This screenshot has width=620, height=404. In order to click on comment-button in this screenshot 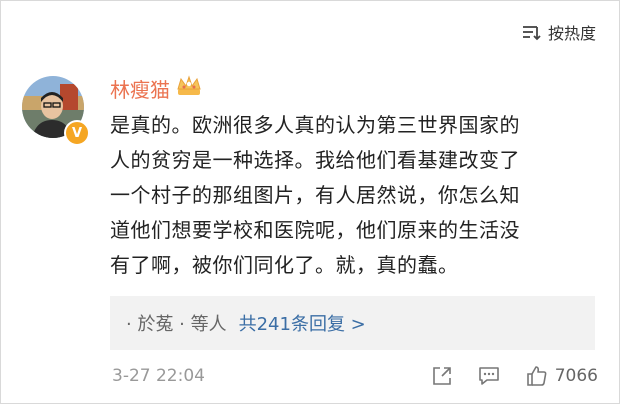, I will do `click(489, 376)`.